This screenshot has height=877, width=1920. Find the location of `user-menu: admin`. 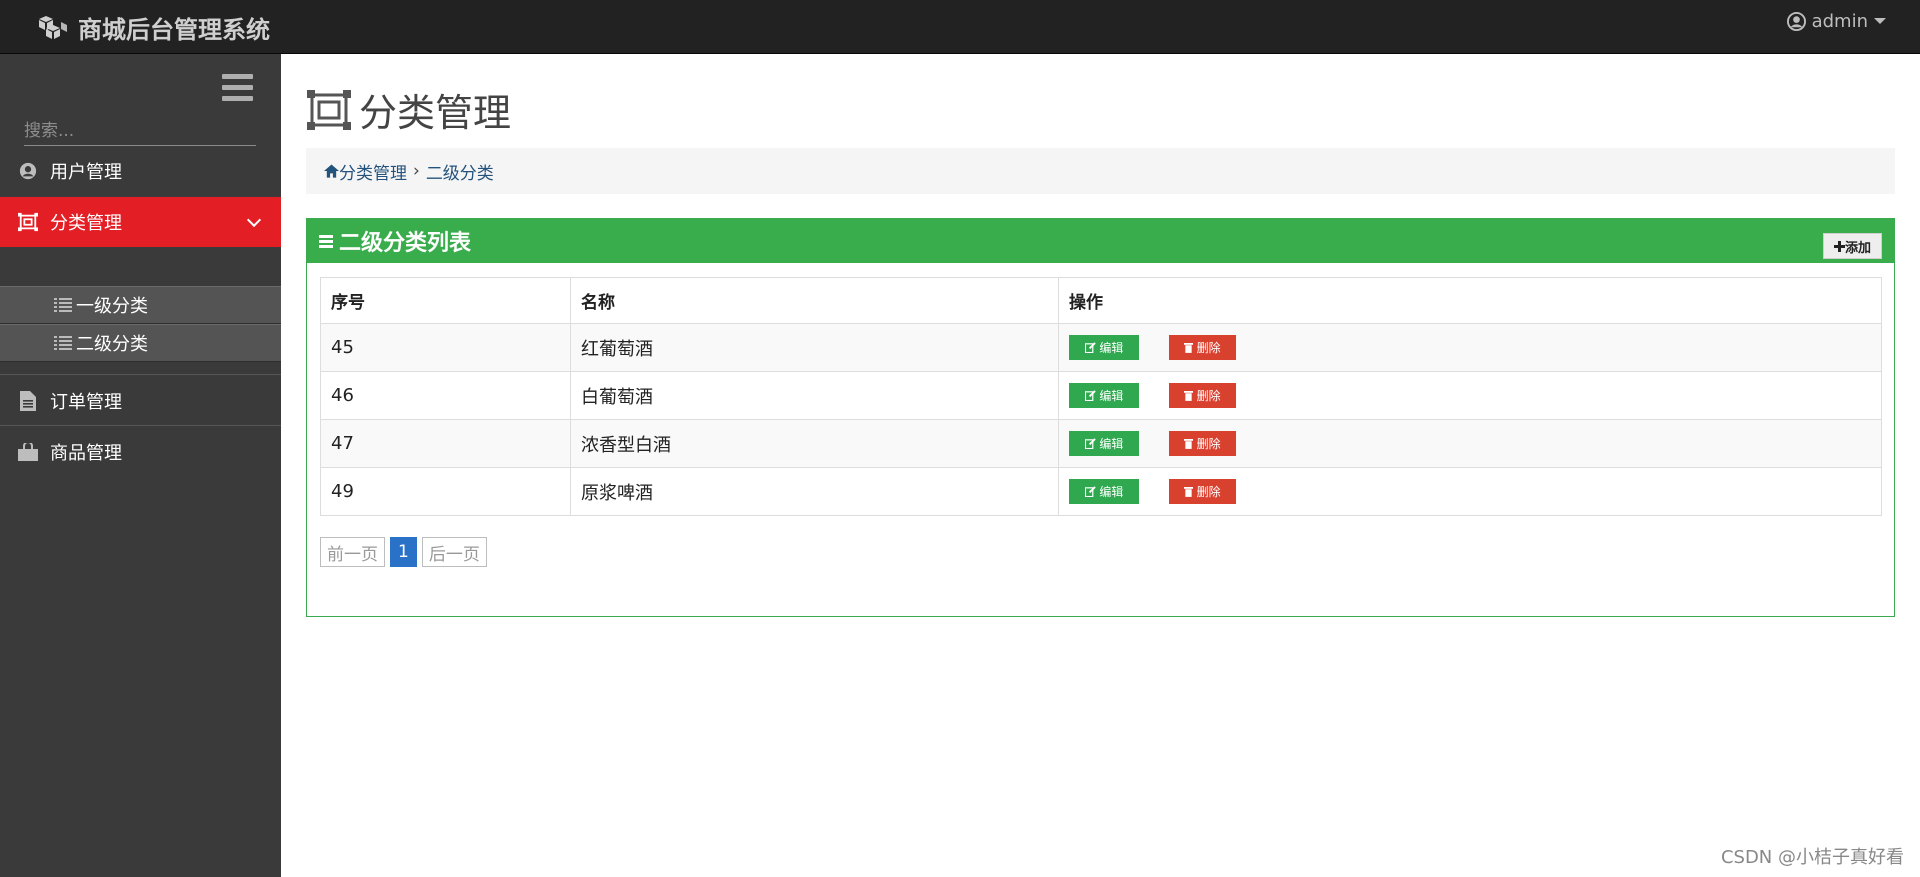

user-menu: admin is located at coordinates (1836, 21).